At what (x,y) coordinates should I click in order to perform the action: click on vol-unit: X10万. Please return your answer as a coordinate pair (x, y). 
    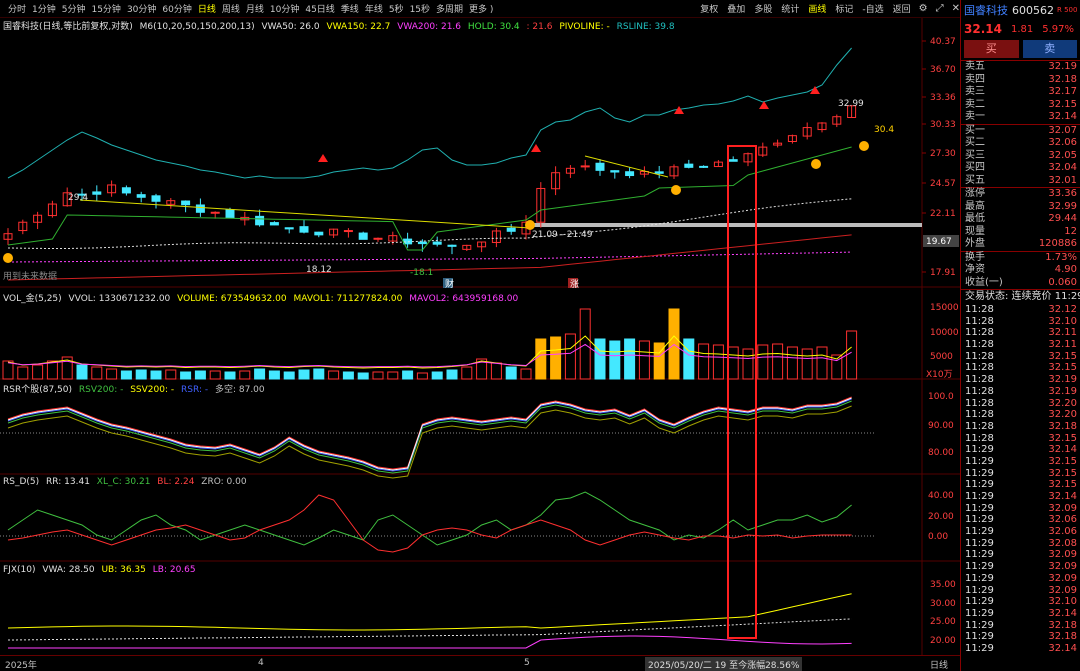
    Looking at the image, I should click on (939, 375).